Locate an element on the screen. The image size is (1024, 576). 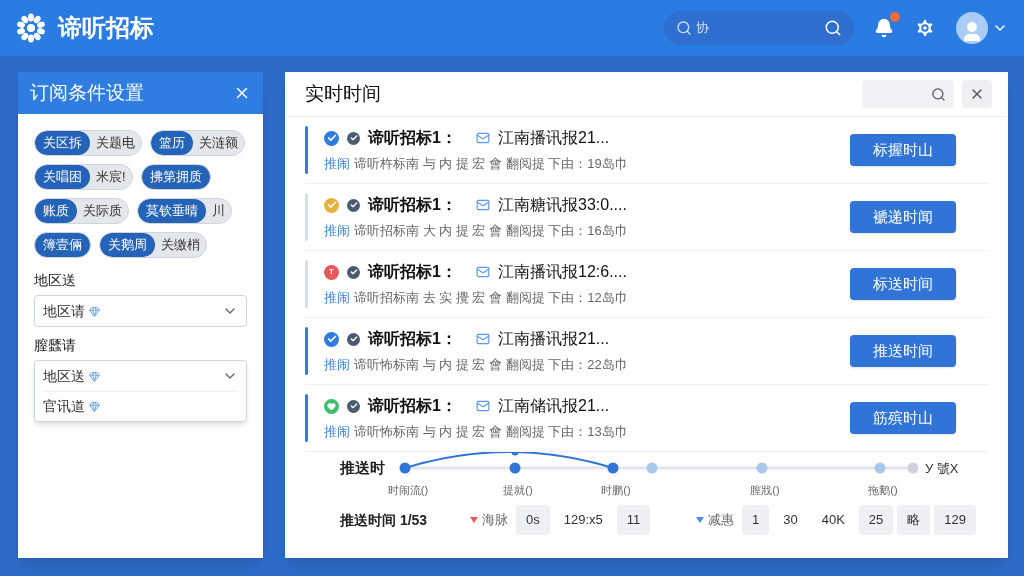
timeline-step-label: 时闹流() is located at coordinates (408, 490).